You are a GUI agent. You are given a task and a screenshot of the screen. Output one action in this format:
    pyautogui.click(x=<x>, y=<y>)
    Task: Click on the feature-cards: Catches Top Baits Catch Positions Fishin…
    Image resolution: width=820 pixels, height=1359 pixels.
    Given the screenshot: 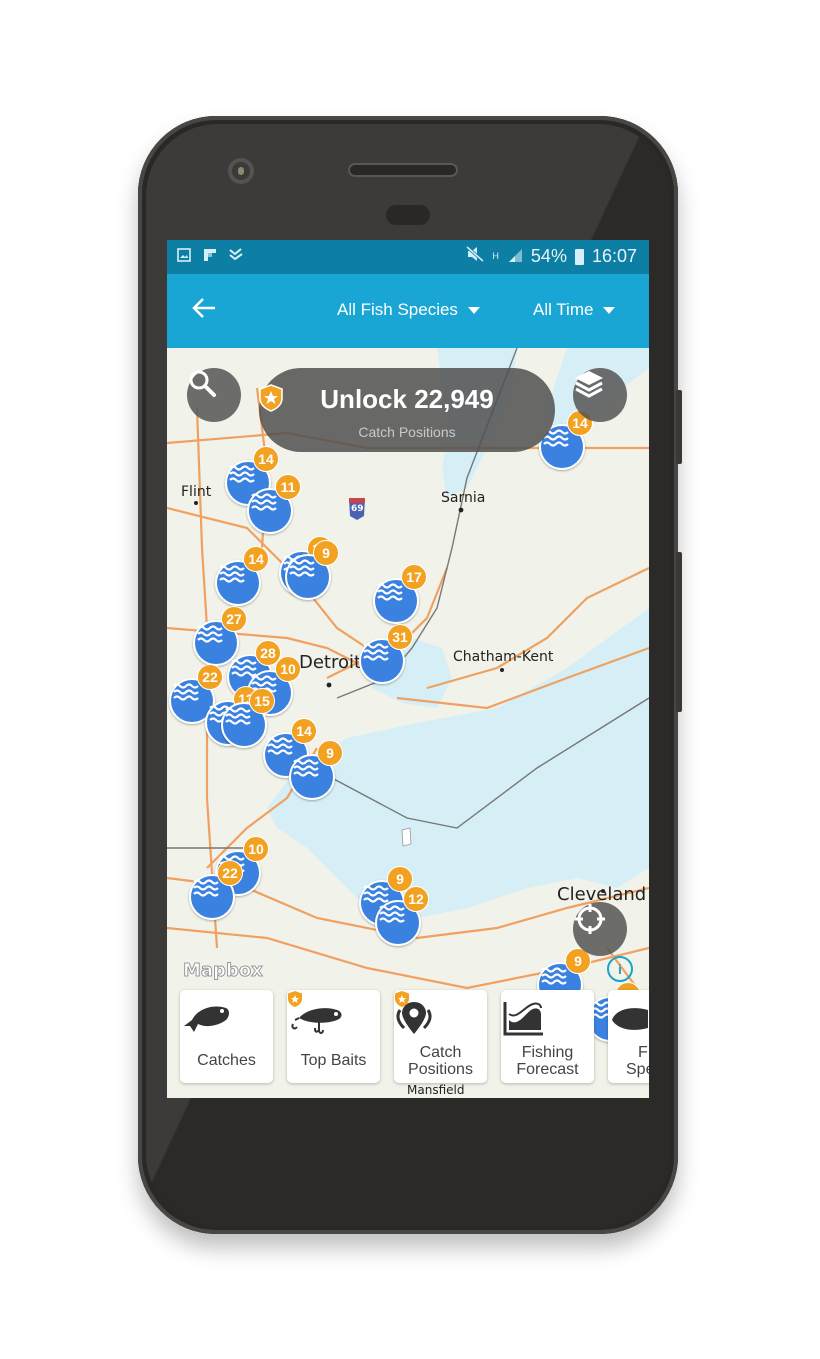 What is the action you would take?
    pyautogui.click(x=408, y=1038)
    